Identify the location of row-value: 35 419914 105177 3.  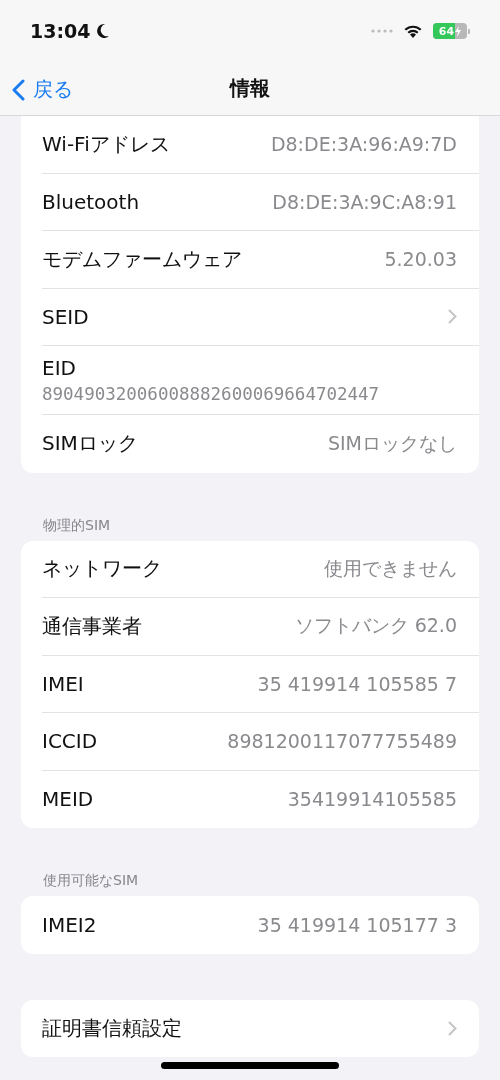
(357, 924).